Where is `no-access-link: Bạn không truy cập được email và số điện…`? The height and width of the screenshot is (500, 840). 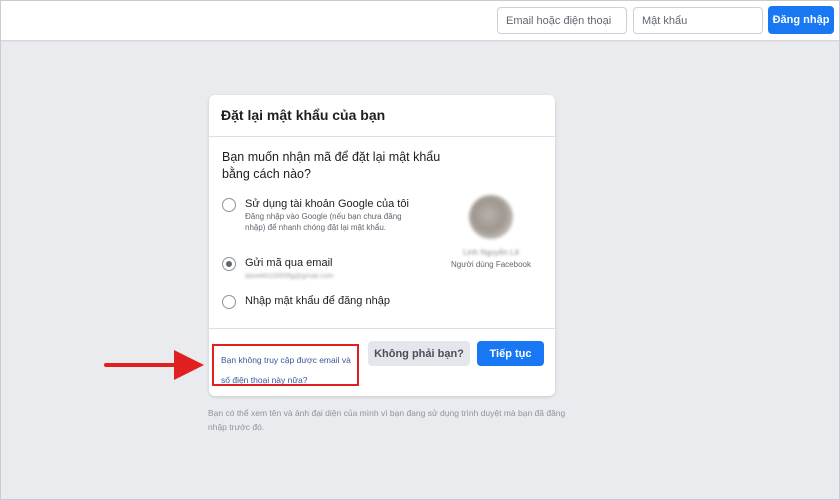 no-access-link: Bạn không truy cập được email và số điện… is located at coordinates (285, 365).